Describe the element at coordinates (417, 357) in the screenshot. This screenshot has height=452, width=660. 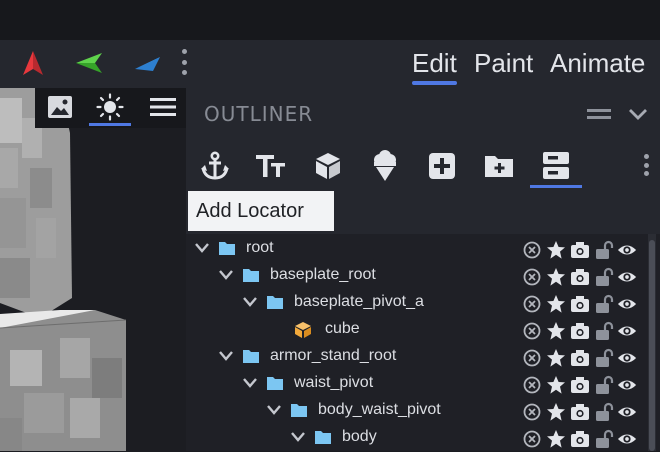
I see `tree-row-armor-stand-root: armor_stand_root` at that location.